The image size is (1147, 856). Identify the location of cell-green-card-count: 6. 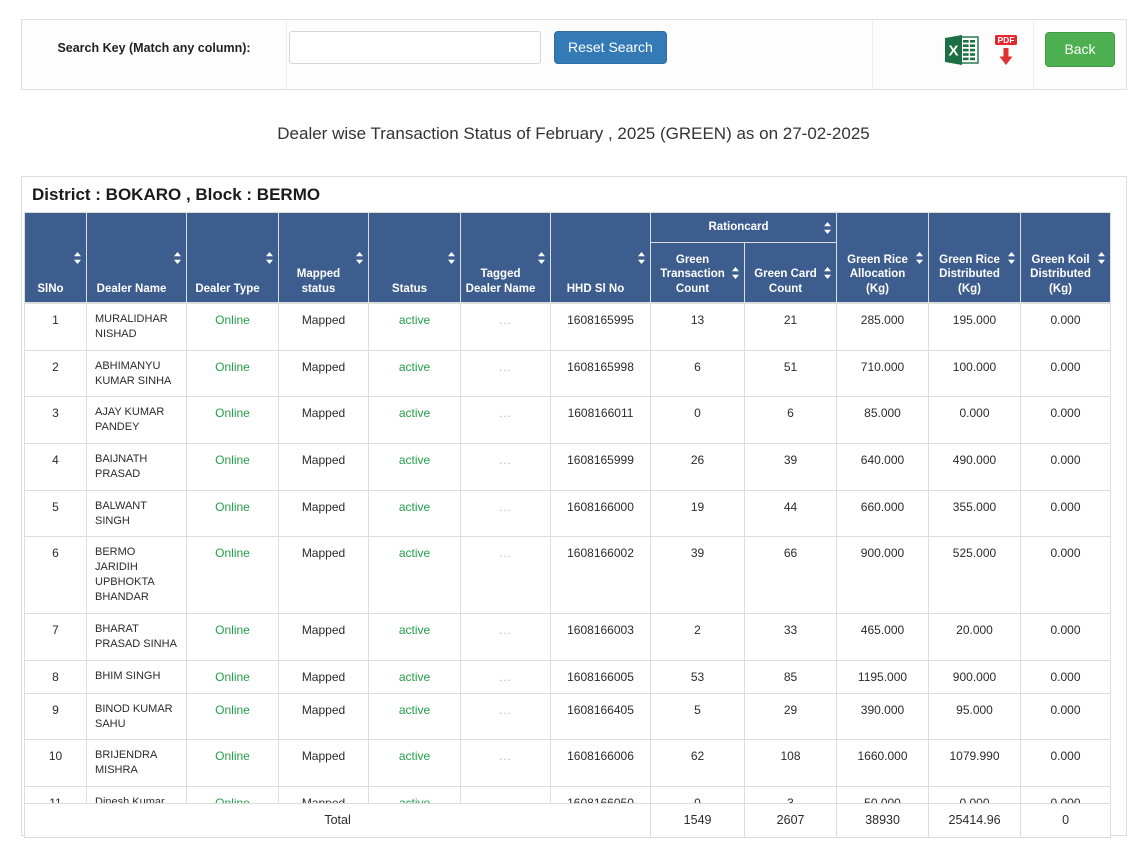
(790, 420).